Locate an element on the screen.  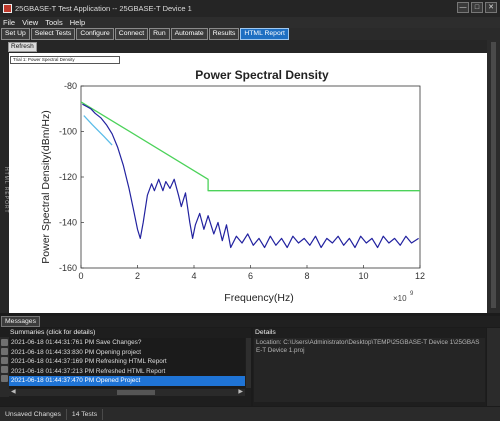
x-tick-label: 4 is located at coordinates (193, 276).